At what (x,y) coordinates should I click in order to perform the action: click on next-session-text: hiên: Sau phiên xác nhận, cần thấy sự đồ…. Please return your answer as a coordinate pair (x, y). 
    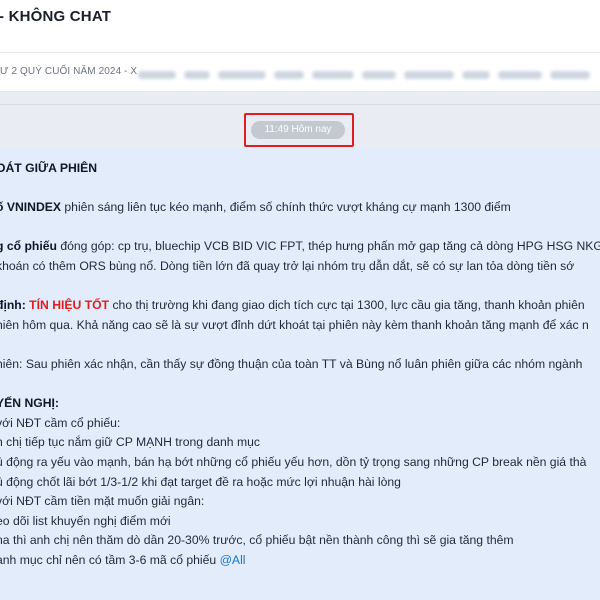
    Looking at the image, I should click on (291, 363).